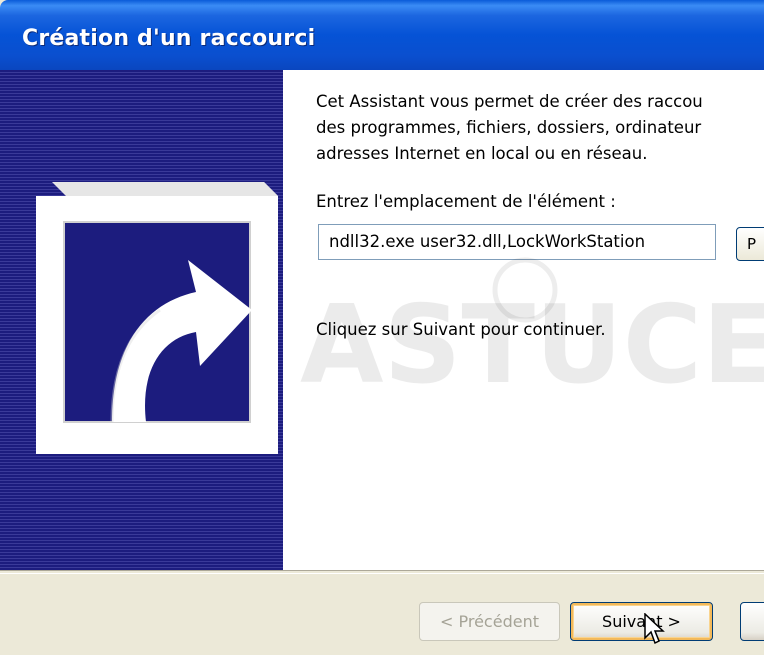 Image resolution: width=764 pixels, height=655 pixels. Describe the element at coordinates (382, 572) in the screenshot. I see `footer-separator` at that location.